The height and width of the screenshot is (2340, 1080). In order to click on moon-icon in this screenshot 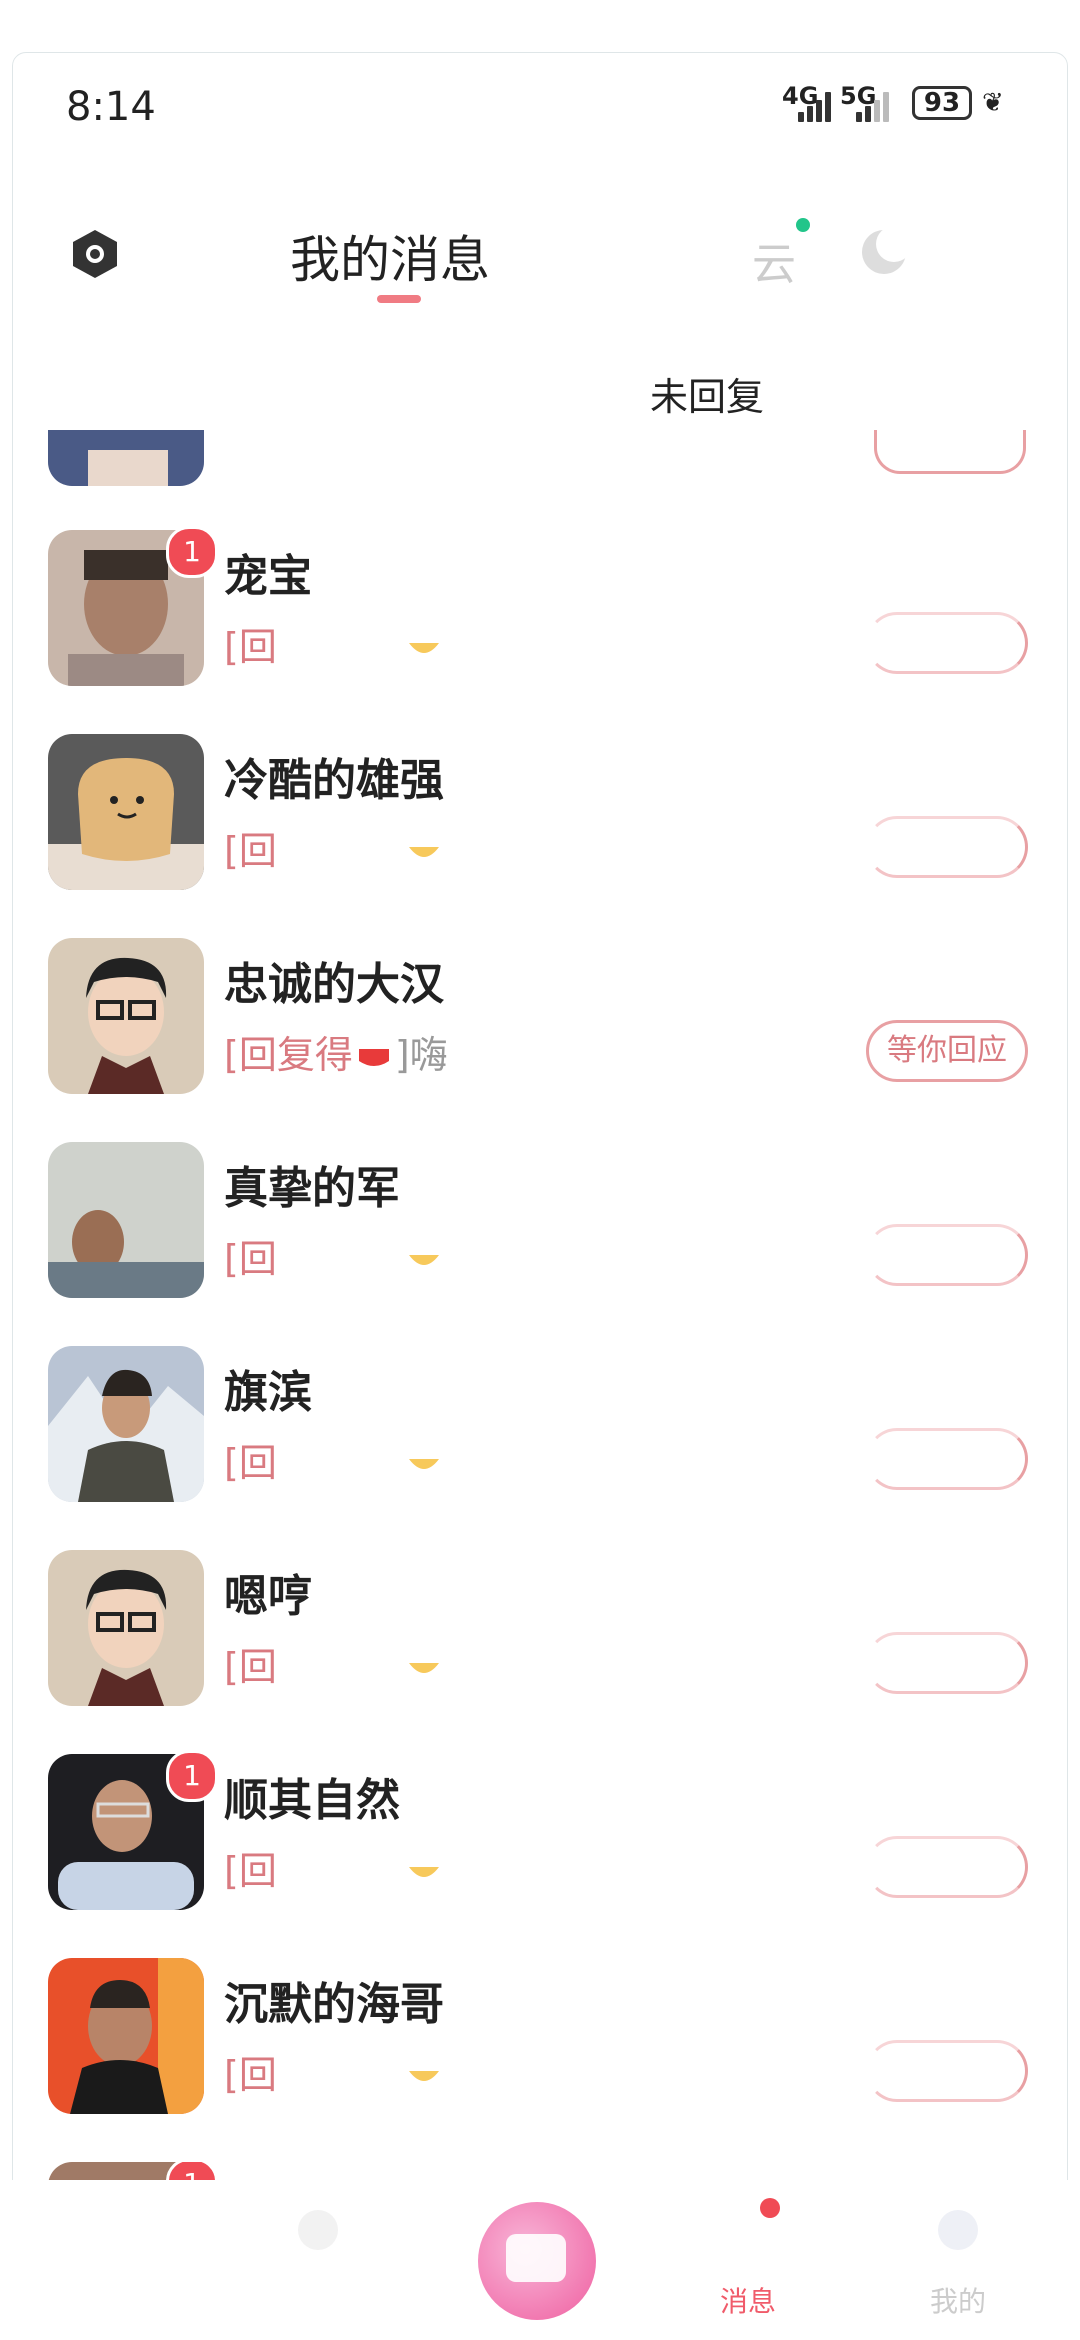, I will do `click(884, 252)`.